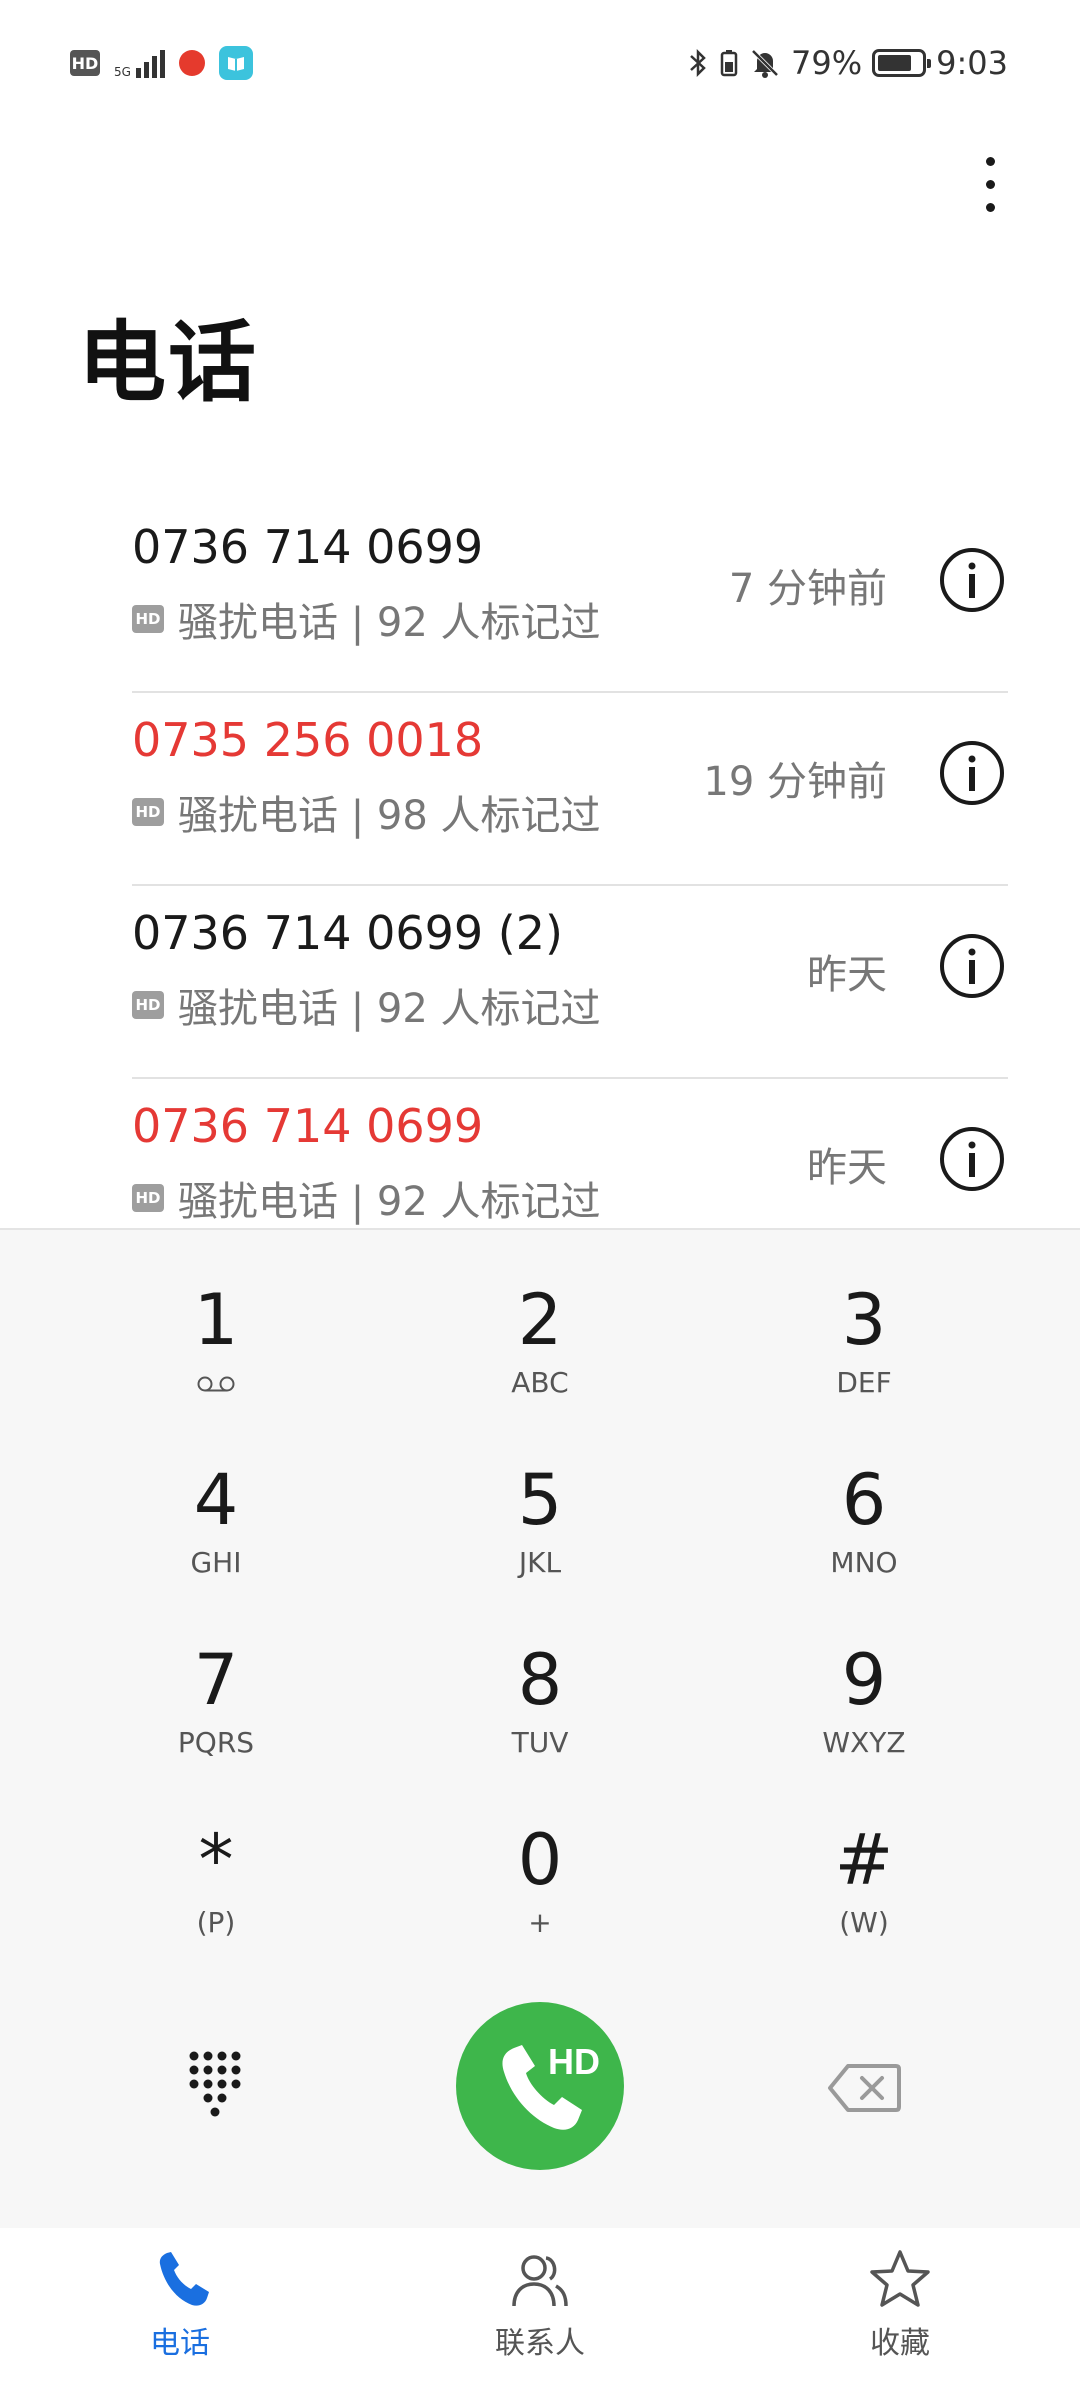 The width and height of the screenshot is (1080, 2388). I want to click on nav-phone-tab: 电话, so click(180, 2305).